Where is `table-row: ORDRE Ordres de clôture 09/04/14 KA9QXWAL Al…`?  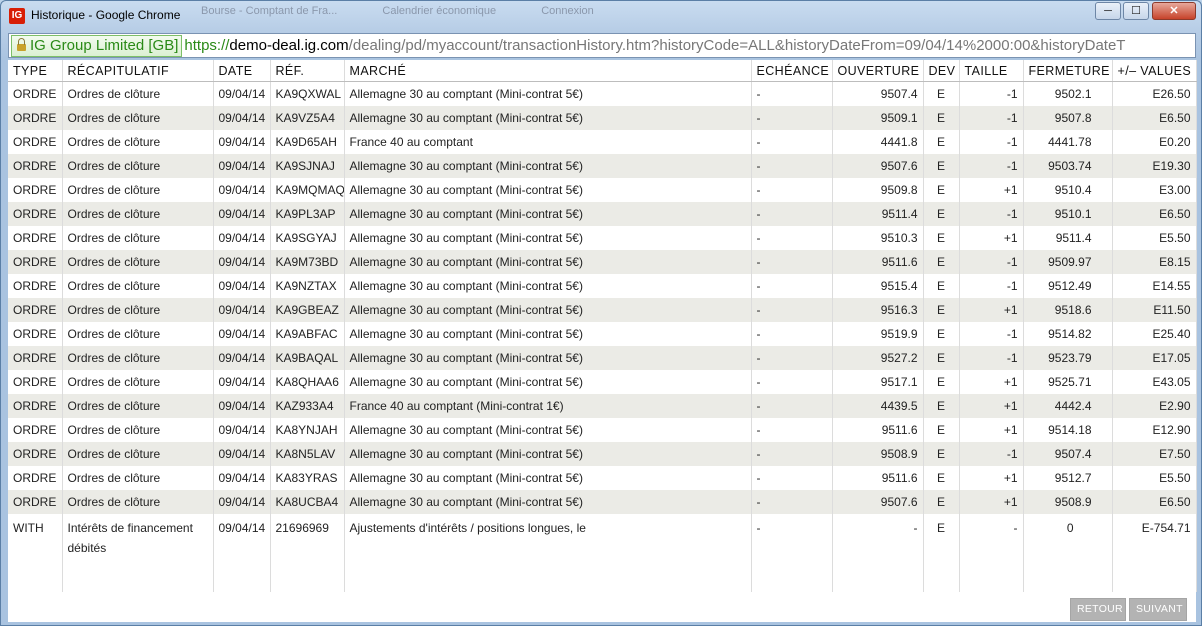 table-row: ORDRE Ordres de clôture 09/04/14 KA9QXWAL Al… is located at coordinates (602, 93).